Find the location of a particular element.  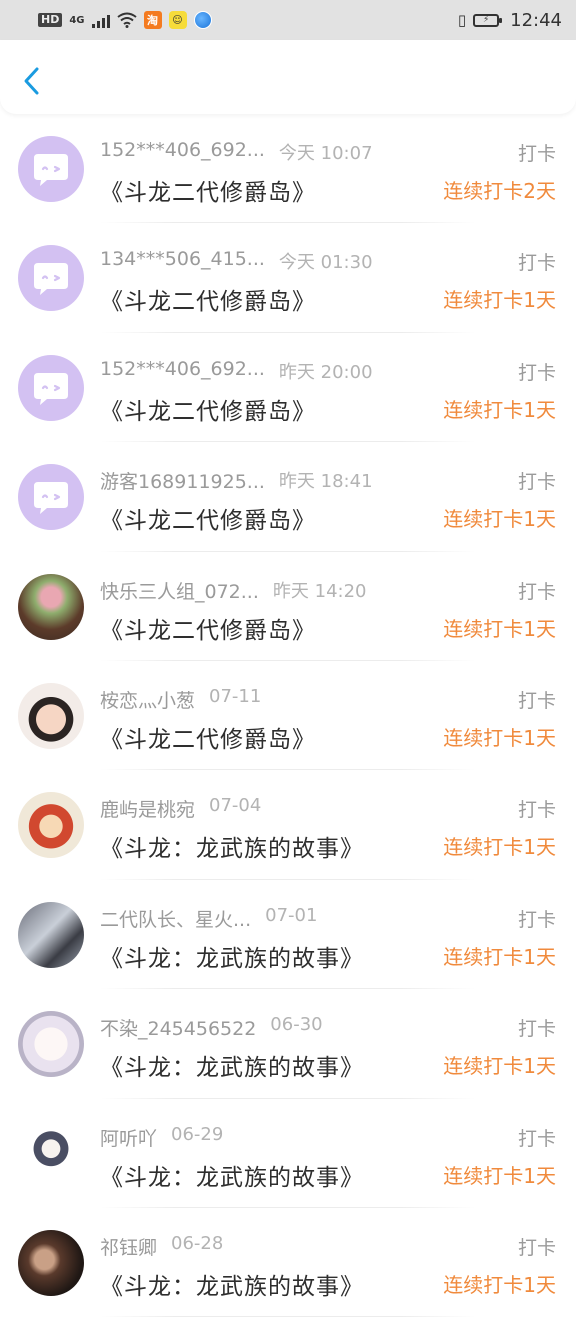

list-item: 桉恋灬小葱 07-11 《斗龙二代修爵岛》 打卡连续打卡1天 is located at coordinates (288, 716).